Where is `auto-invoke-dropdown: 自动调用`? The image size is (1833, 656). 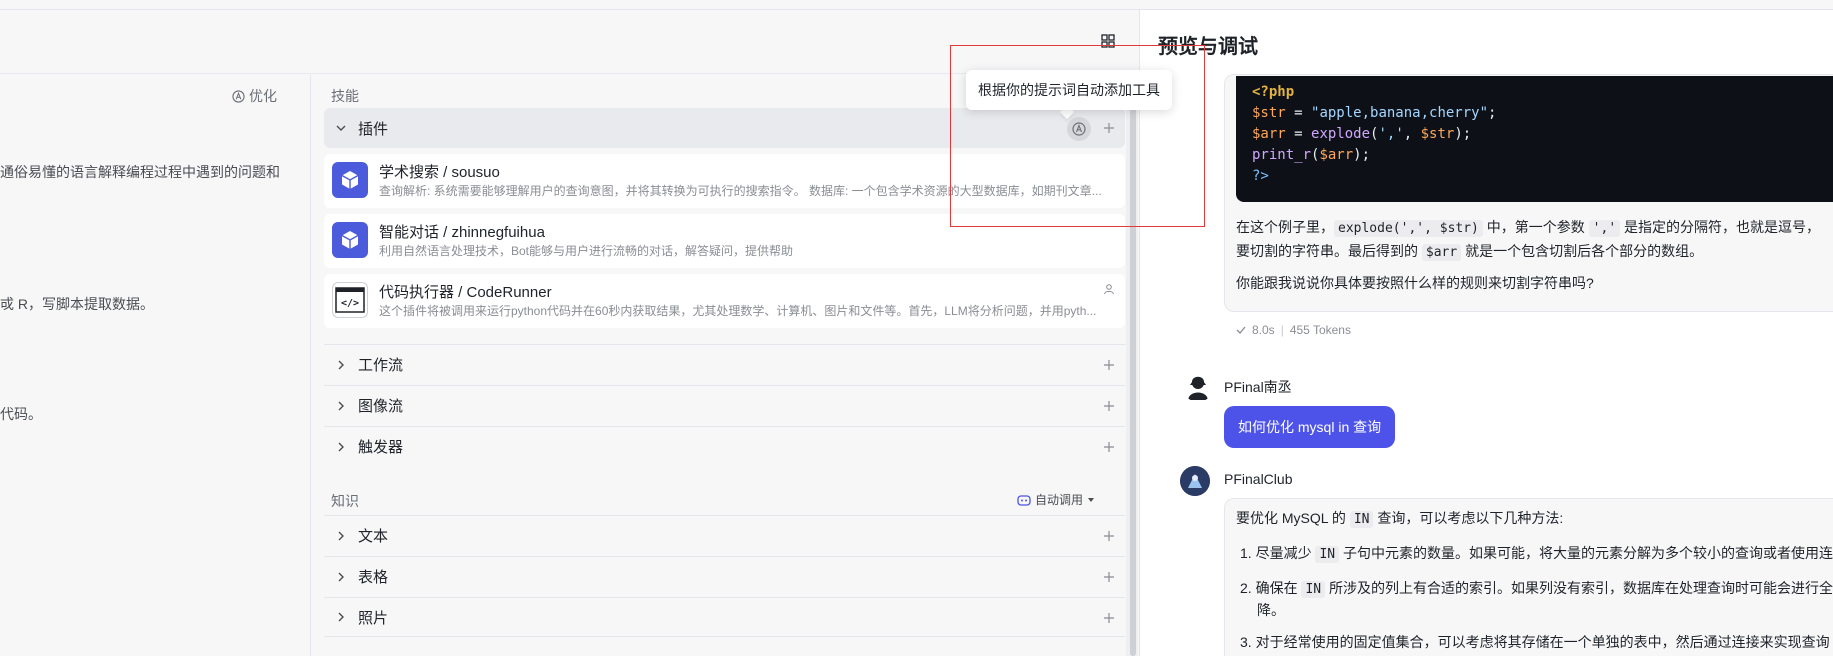 auto-invoke-dropdown: 自动调用 is located at coordinates (1056, 499).